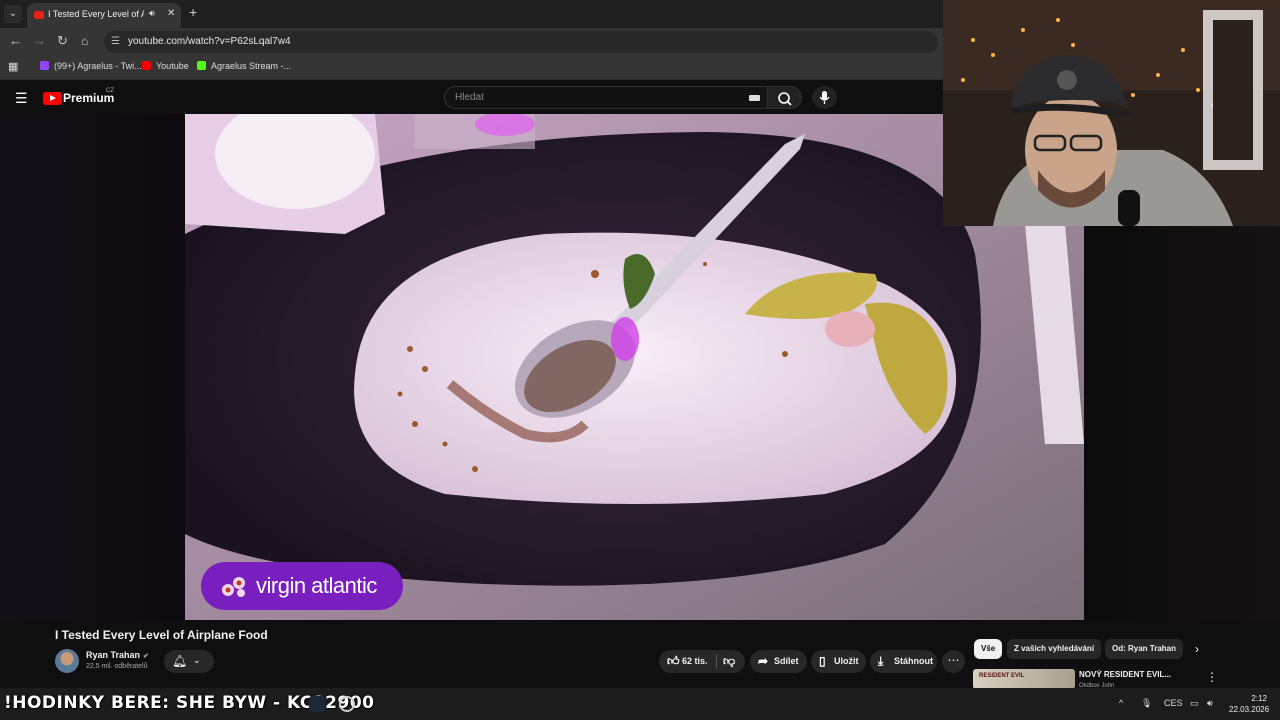 The width and height of the screenshot is (1280, 720). I want to click on bookmark-icon: ▯, so click(822, 661).